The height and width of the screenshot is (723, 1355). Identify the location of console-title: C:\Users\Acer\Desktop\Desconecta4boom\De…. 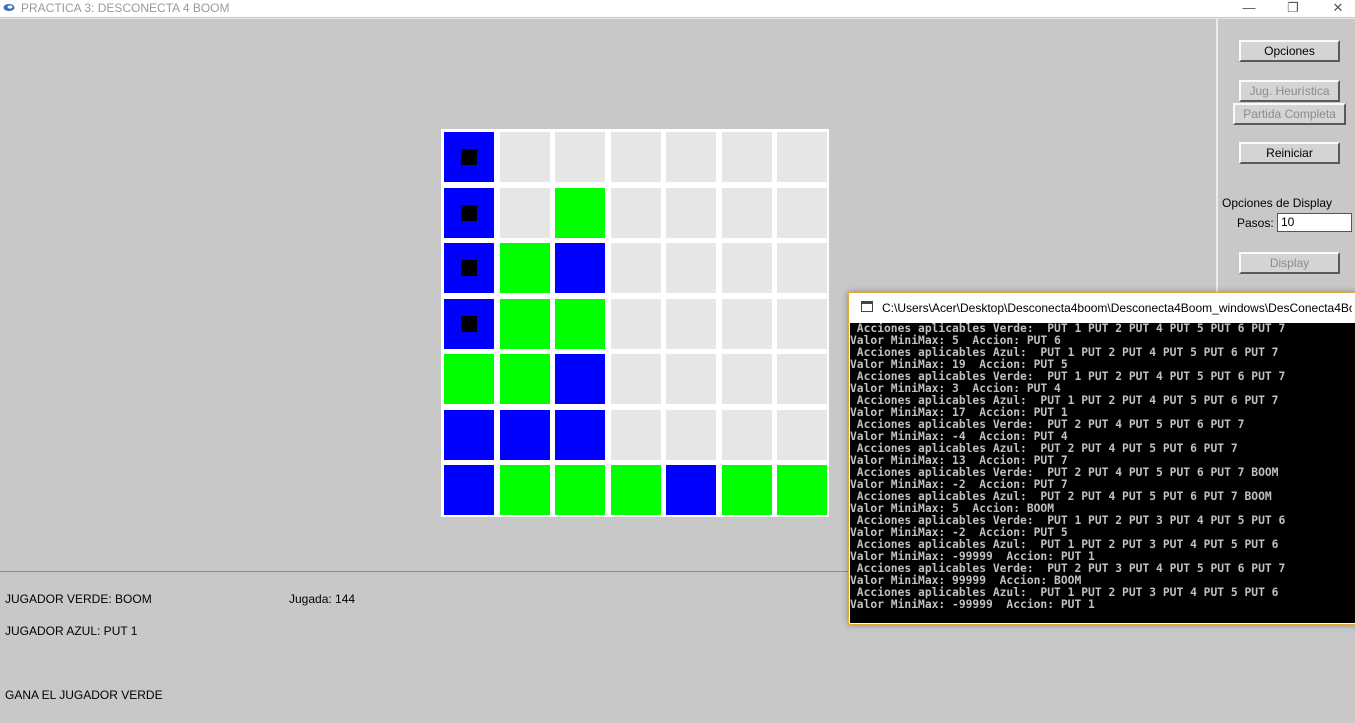
(1117, 308).